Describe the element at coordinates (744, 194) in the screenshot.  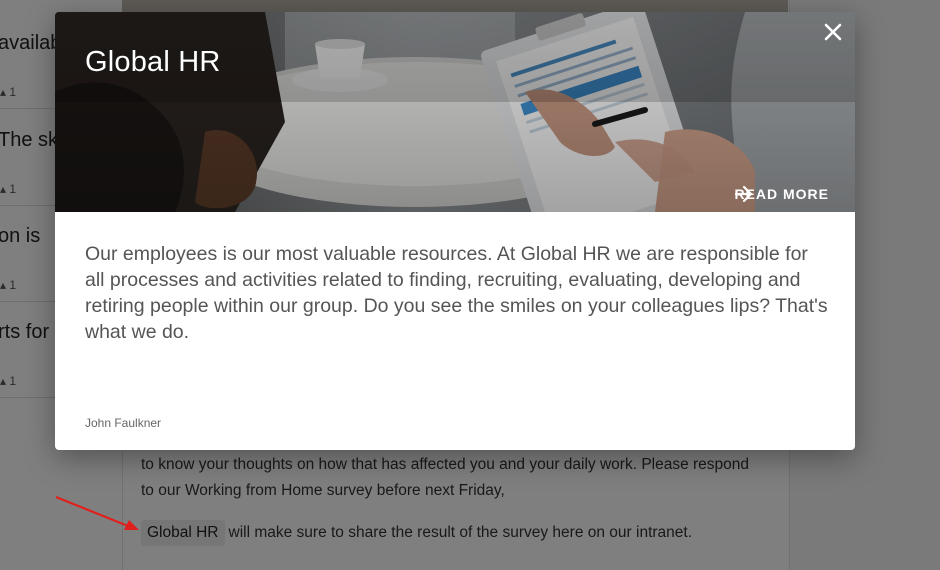
I see `arrow-right-icon` at that location.